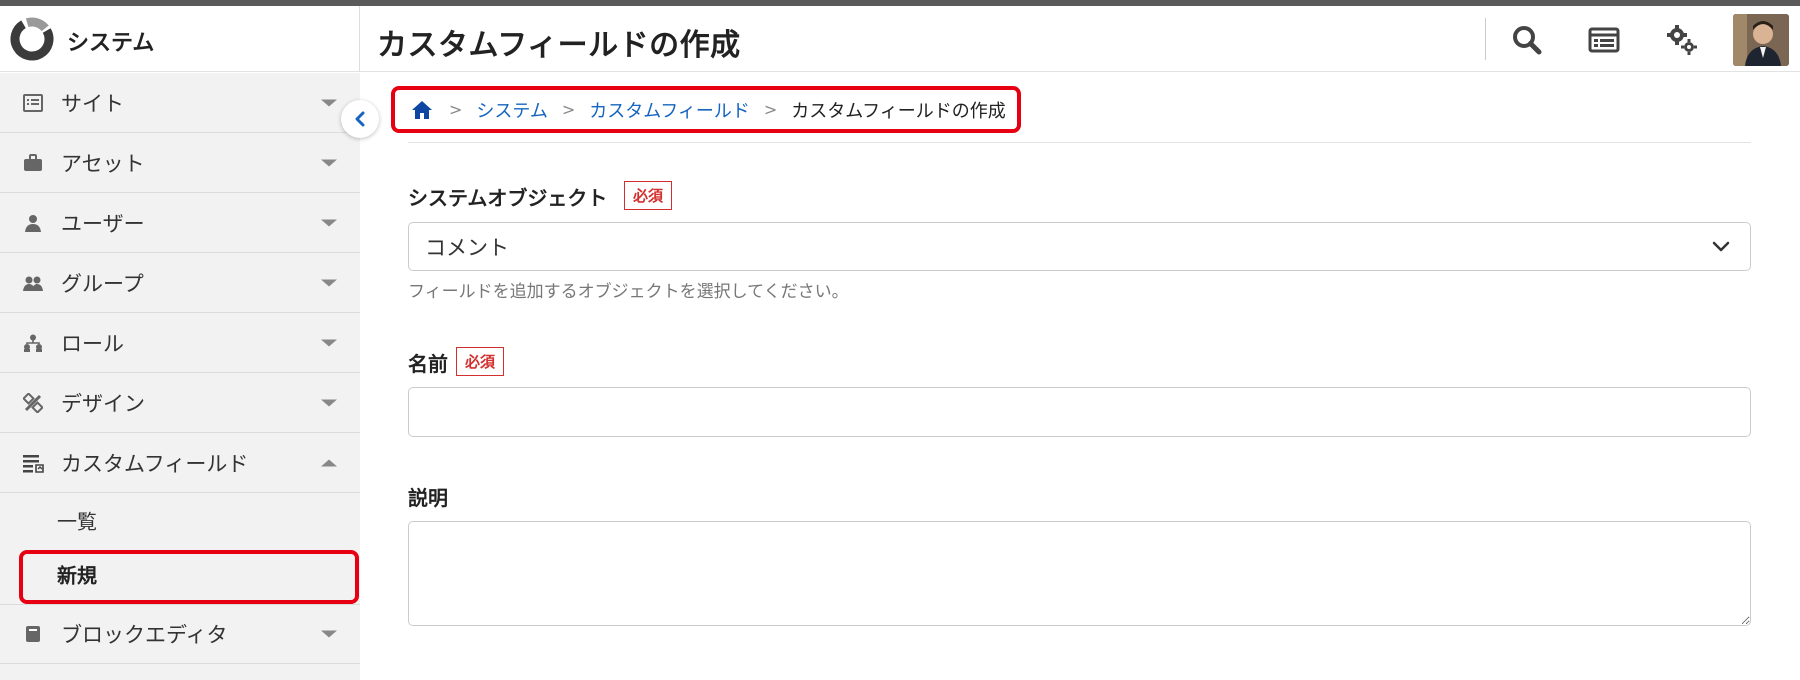  I want to click on app-logo-icon, so click(32, 39).